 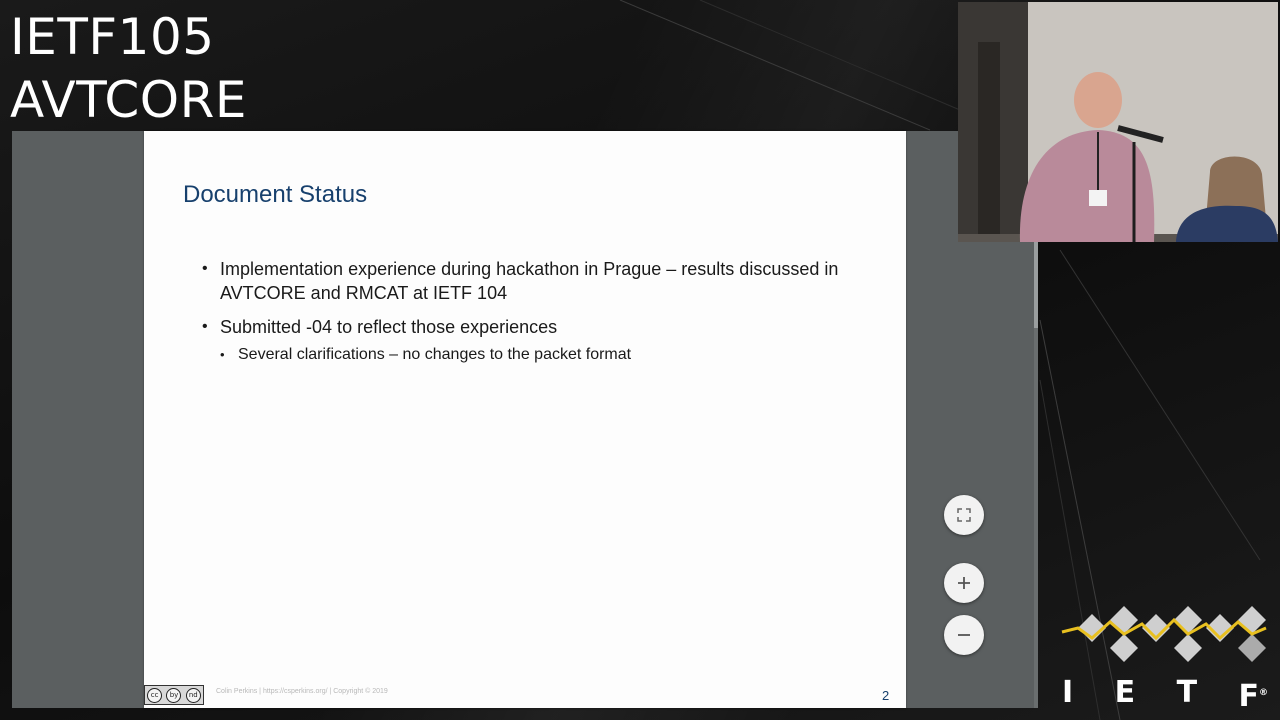 What do you see at coordinates (128, 69) in the screenshot?
I see `session-title: IETF105 AVTCORE` at bounding box center [128, 69].